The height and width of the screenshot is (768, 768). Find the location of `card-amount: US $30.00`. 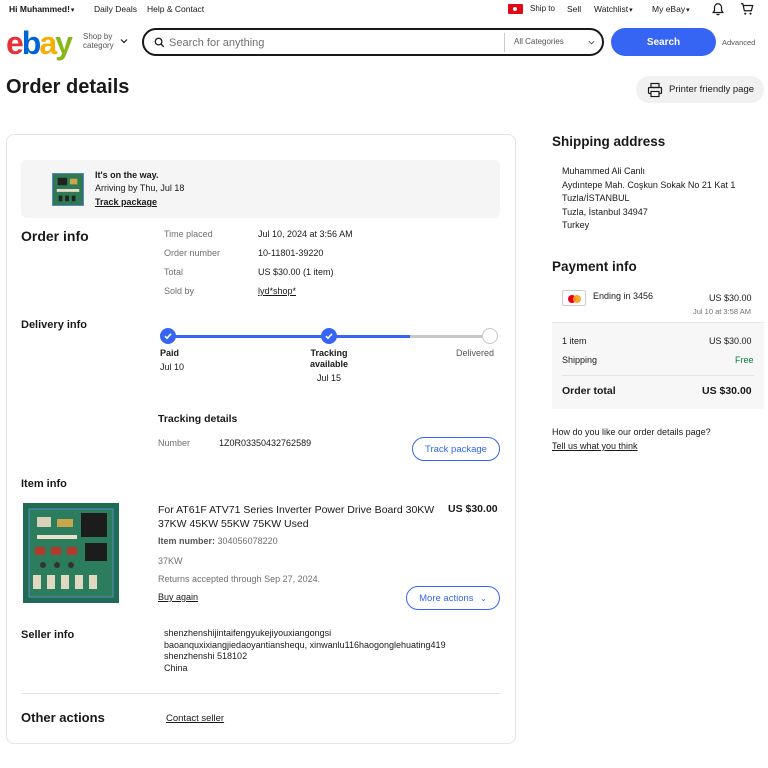

card-amount: US $30.00 is located at coordinates (730, 298).